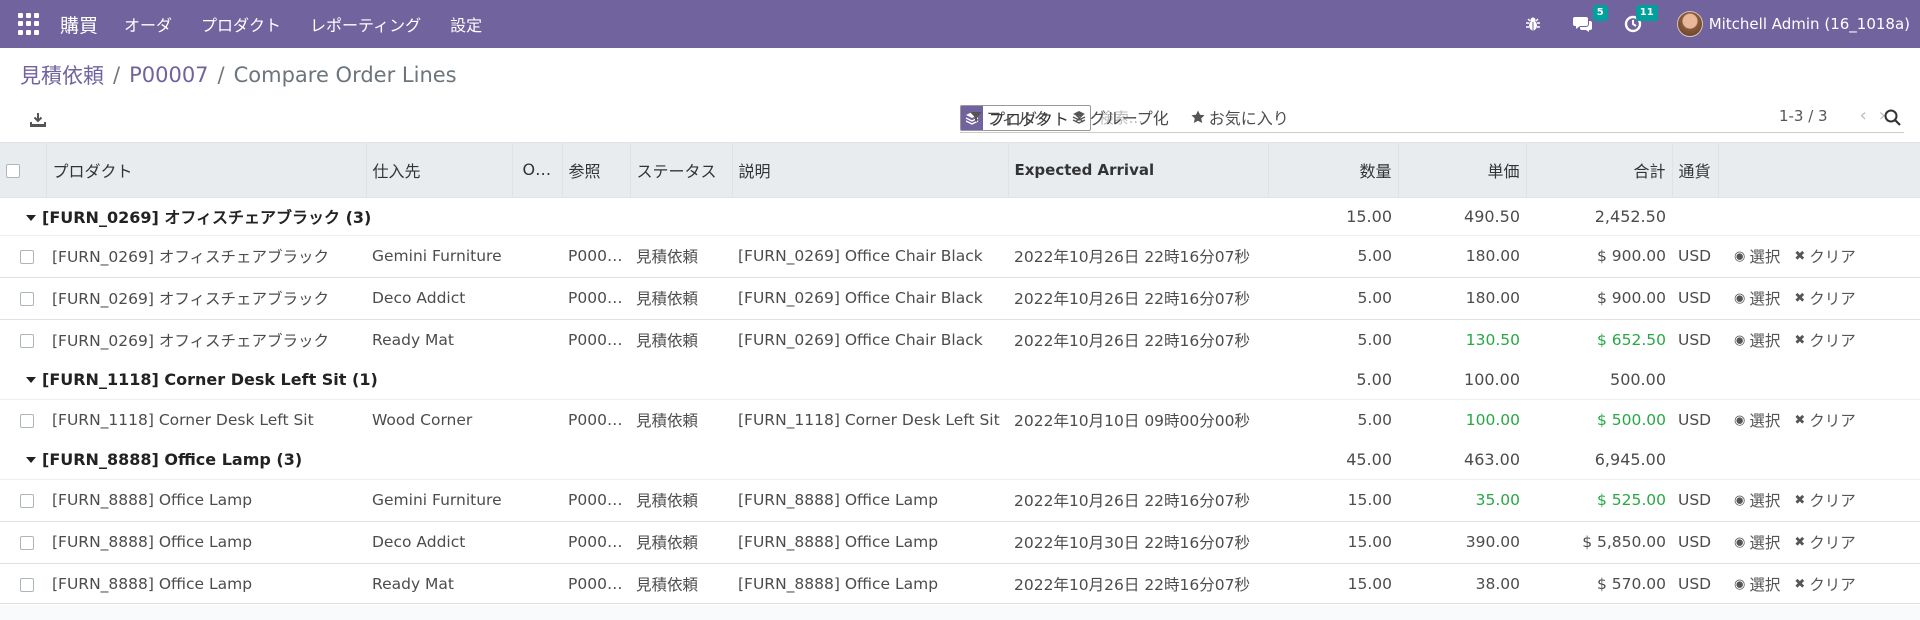 This screenshot has height=620, width=1920. Describe the element at coordinates (1599, 170) in the screenshot. I see `column-header-total: 合計` at that location.